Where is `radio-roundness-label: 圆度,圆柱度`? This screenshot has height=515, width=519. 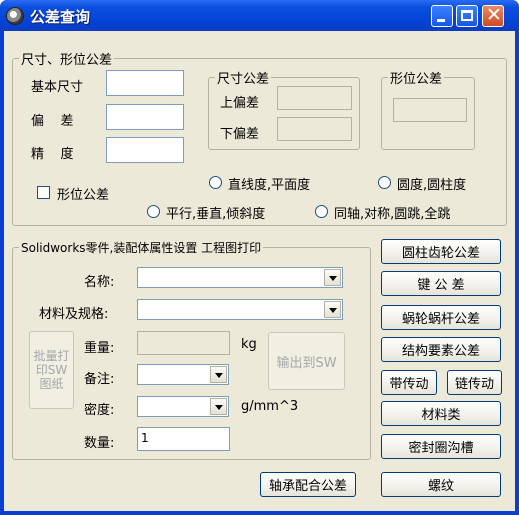 radio-roundness-label: 圆度,圆柱度 is located at coordinates (431, 183).